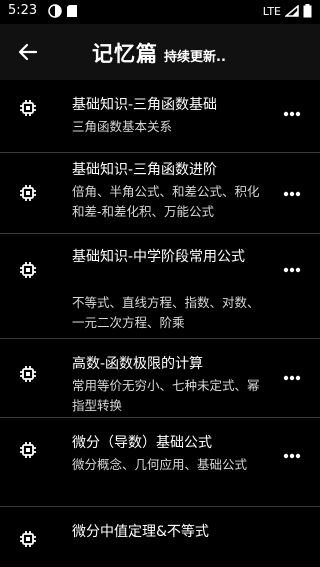 Image resolution: width=320 pixels, height=567 pixels. Describe the element at coordinates (160, 116) in the screenshot. I see `list-item: 基础知识-三角函数基础 三角函数基本关系` at that location.